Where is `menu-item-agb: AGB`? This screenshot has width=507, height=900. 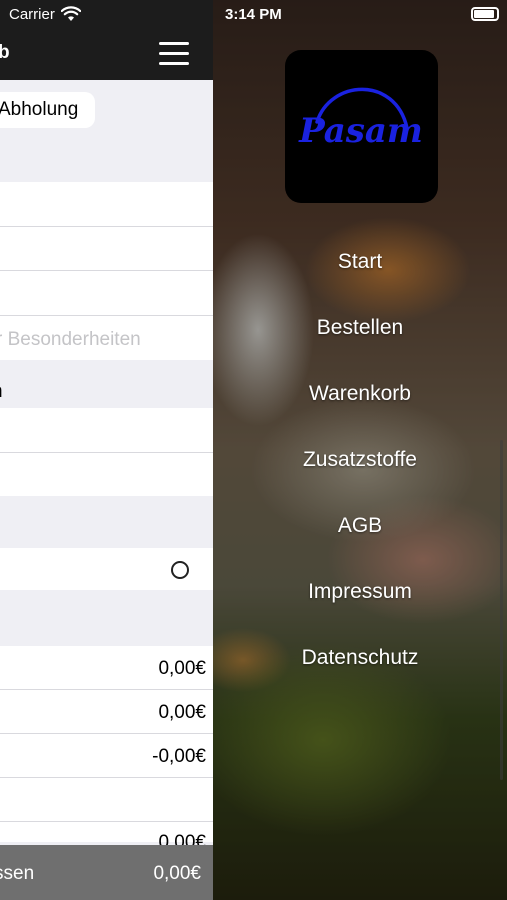 menu-item-agb: AGB is located at coordinates (360, 526).